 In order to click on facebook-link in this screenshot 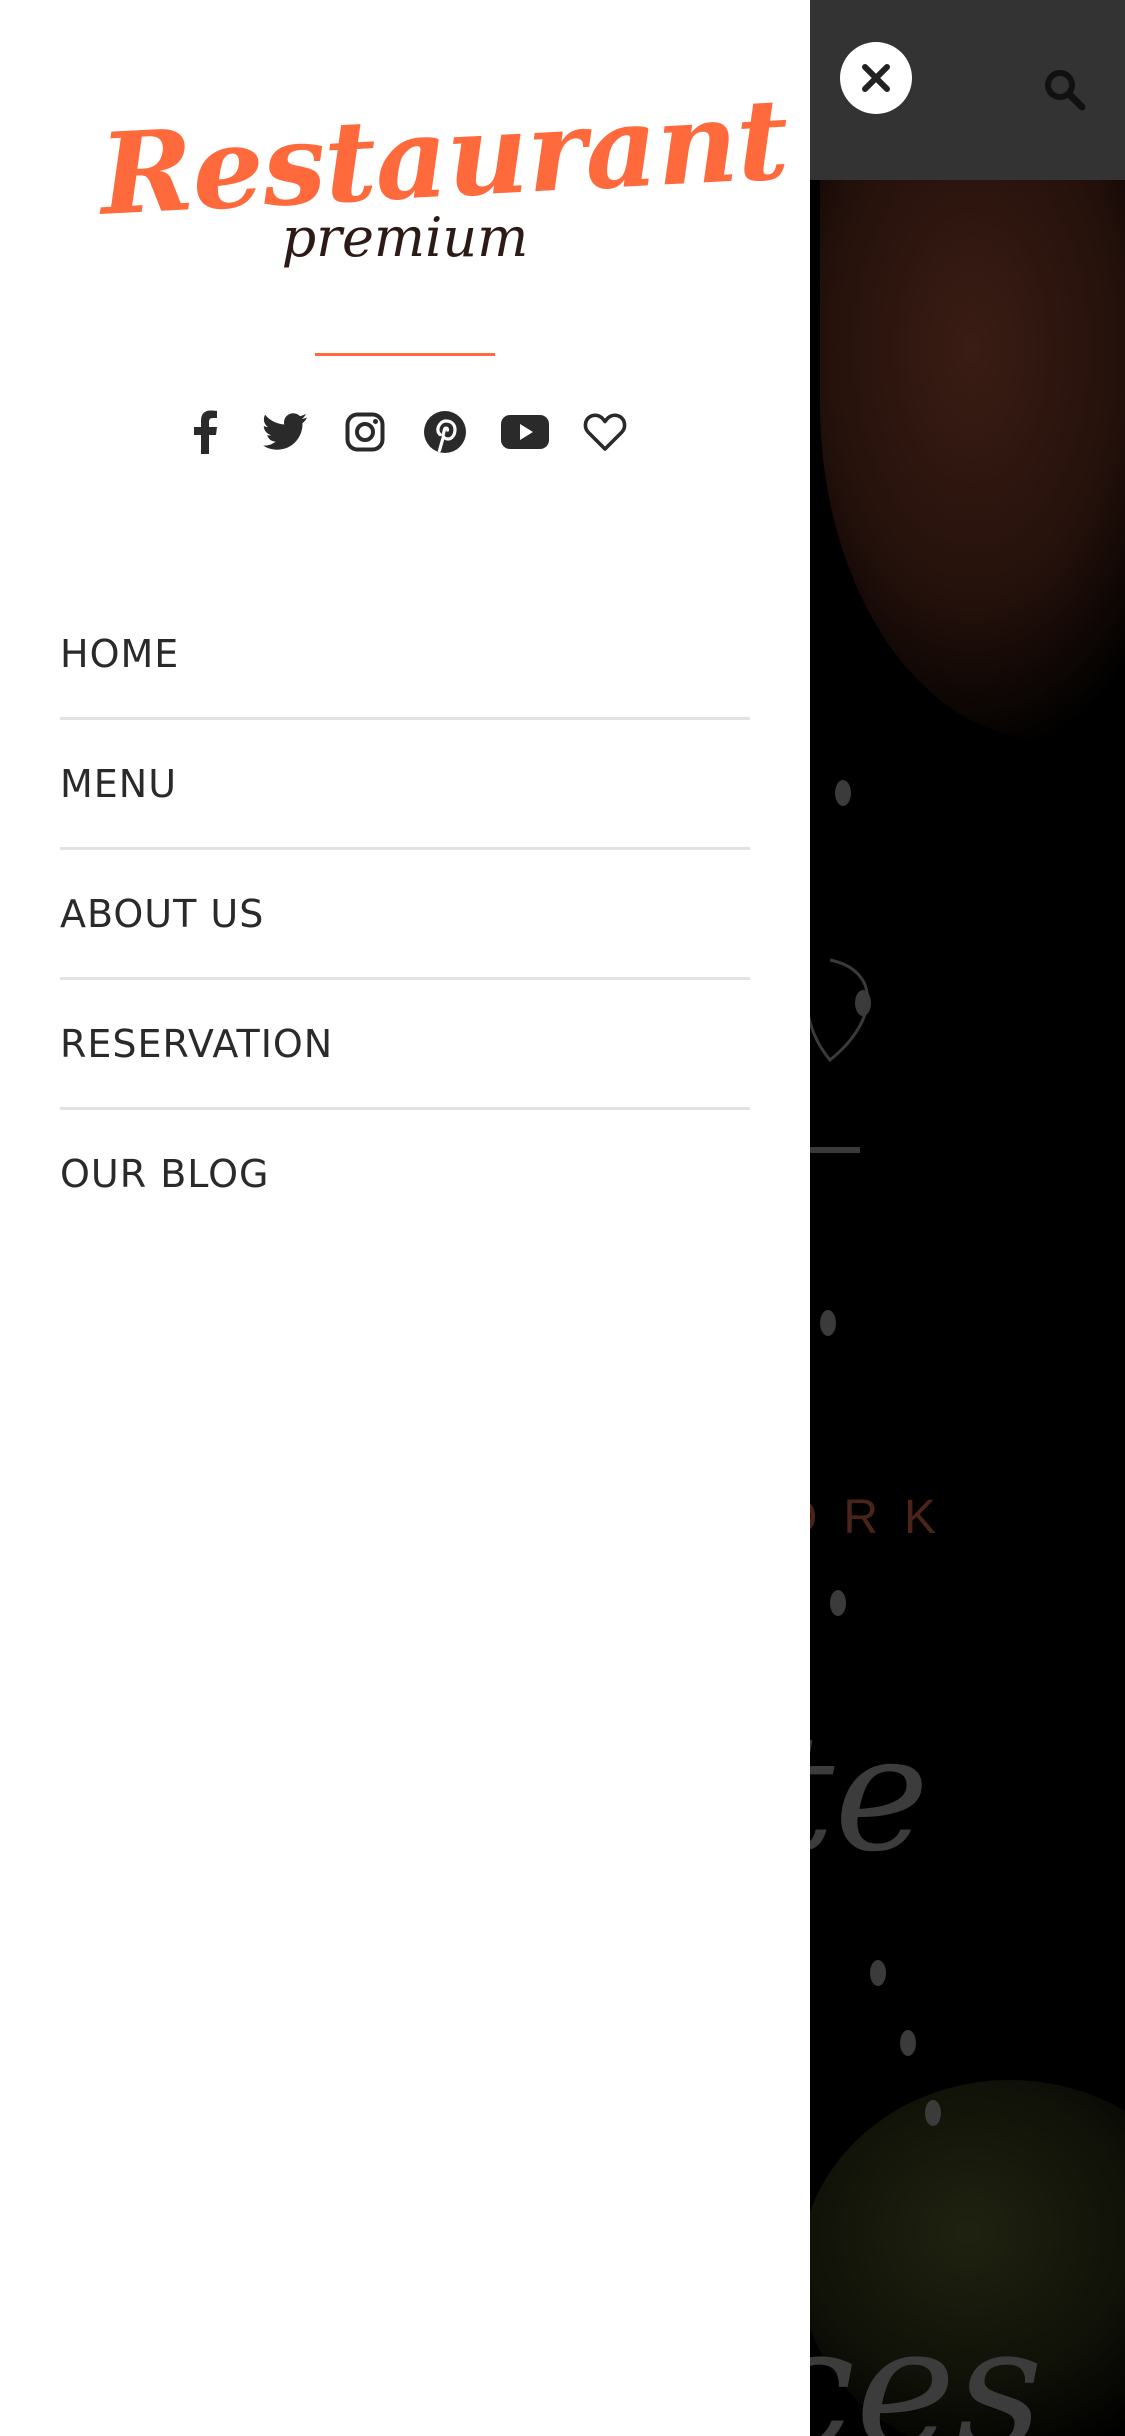, I will do `click(205, 432)`.